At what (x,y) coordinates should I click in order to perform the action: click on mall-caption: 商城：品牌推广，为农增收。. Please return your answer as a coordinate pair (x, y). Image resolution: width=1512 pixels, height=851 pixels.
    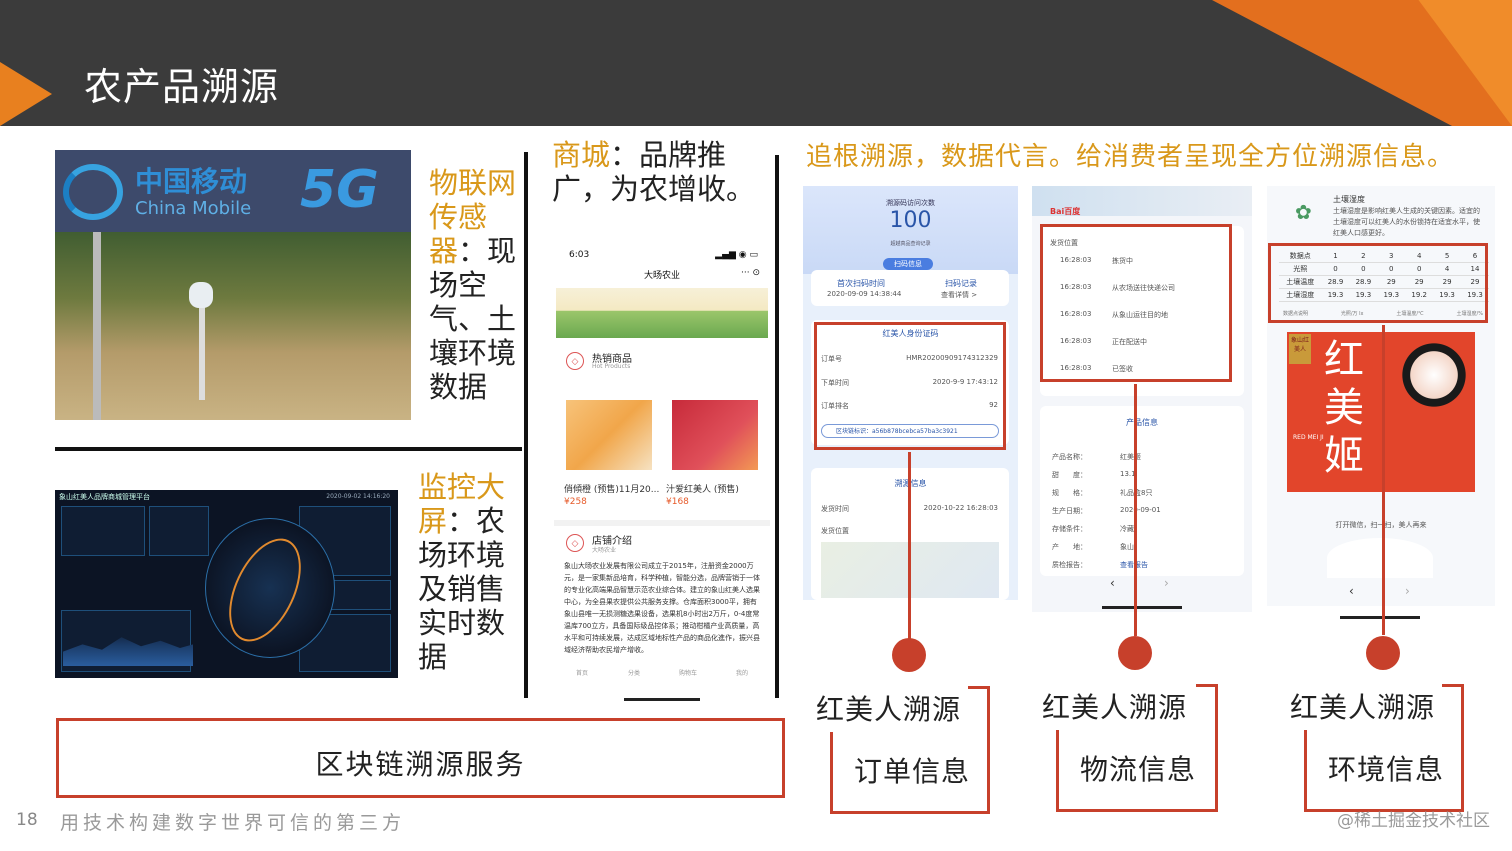
    Looking at the image, I should click on (659, 172).